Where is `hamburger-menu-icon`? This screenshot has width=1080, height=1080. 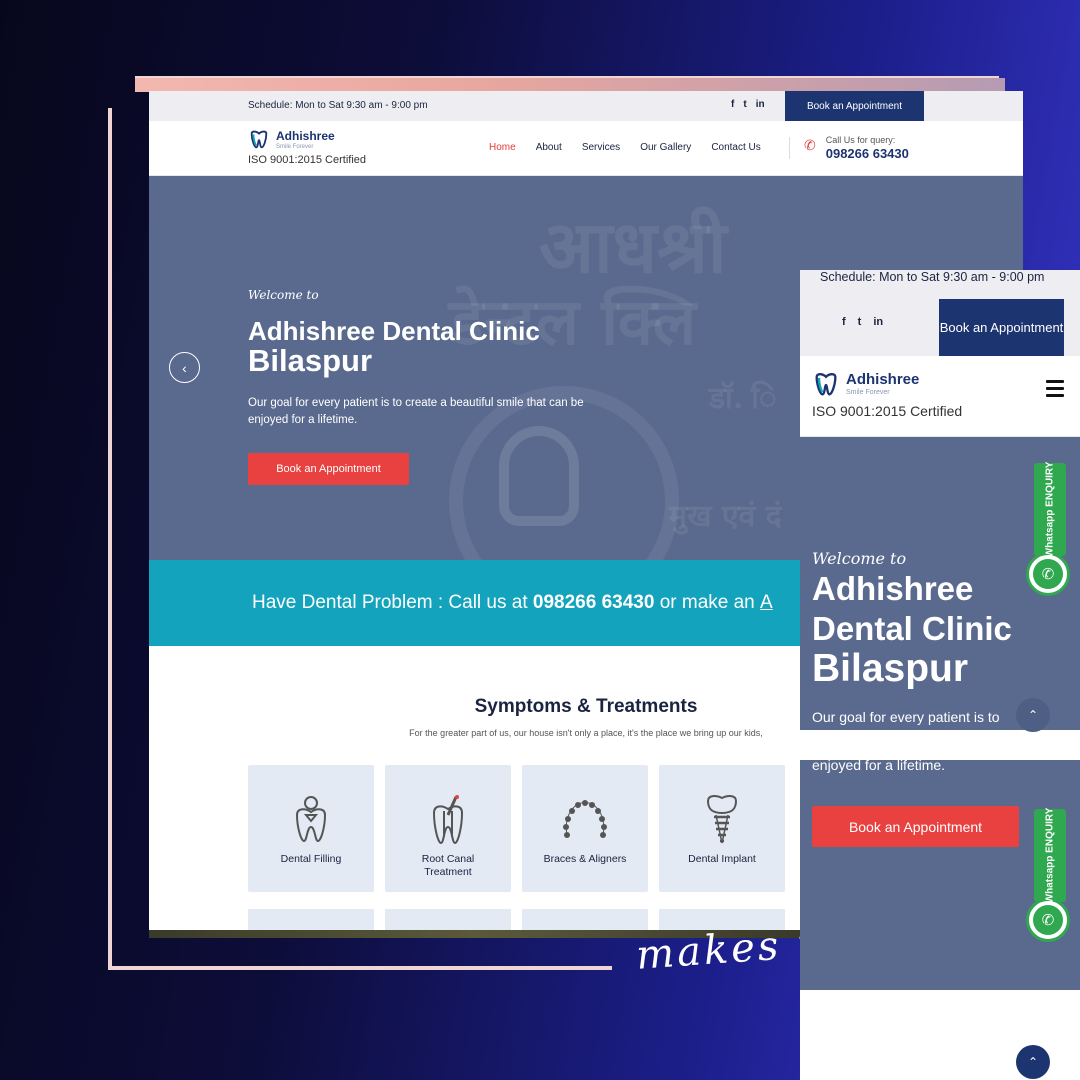
hamburger-menu-icon is located at coordinates (1055, 388).